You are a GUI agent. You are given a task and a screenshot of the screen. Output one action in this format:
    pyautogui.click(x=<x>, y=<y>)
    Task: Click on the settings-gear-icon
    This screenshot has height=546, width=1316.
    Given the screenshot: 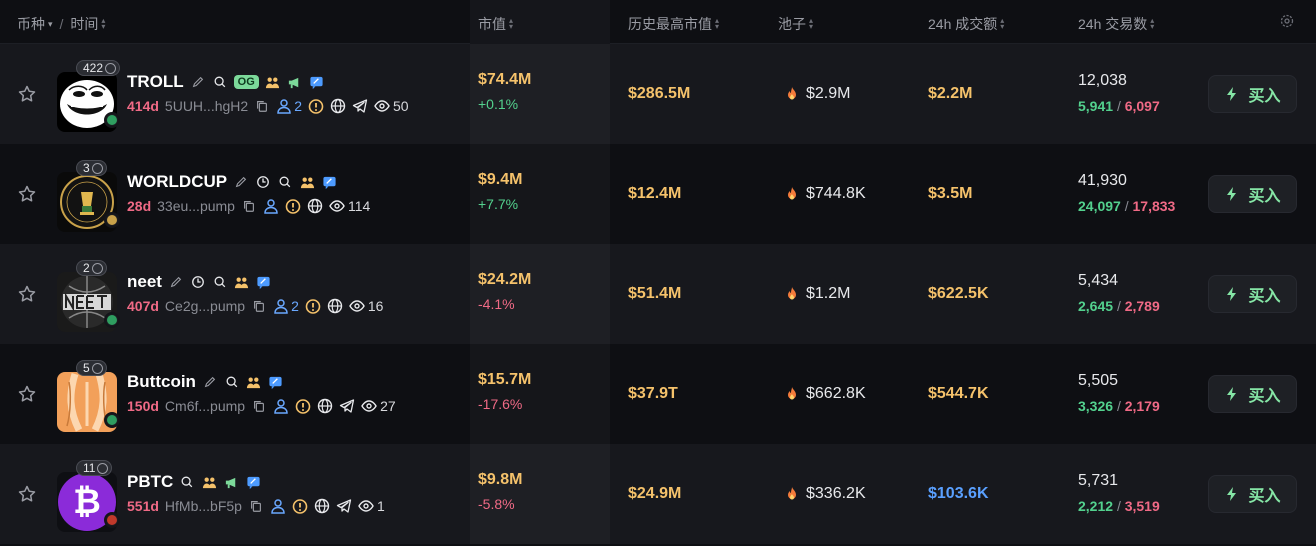 What is the action you would take?
    pyautogui.click(x=1287, y=21)
    